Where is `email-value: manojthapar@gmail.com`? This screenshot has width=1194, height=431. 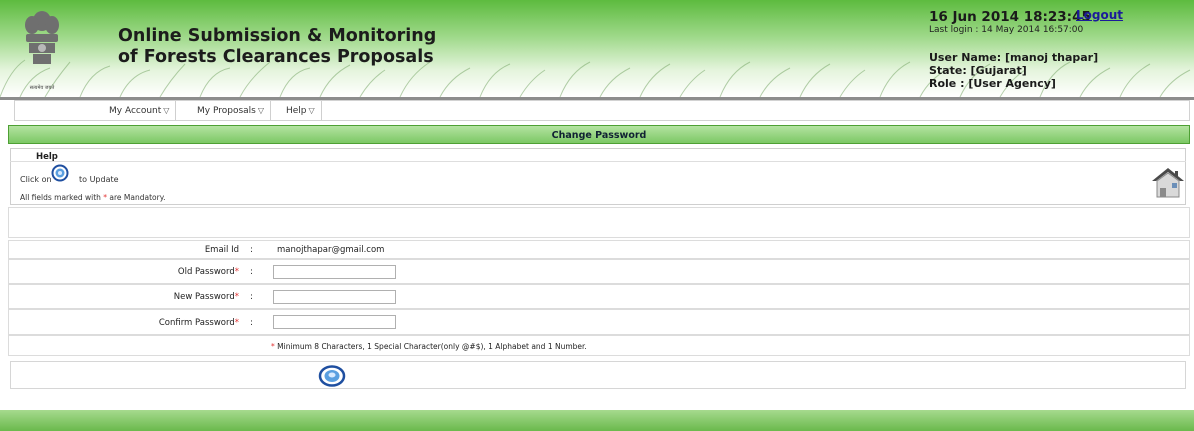 email-value: manojthapar@gmail.com is located at coordinates (331, 250).